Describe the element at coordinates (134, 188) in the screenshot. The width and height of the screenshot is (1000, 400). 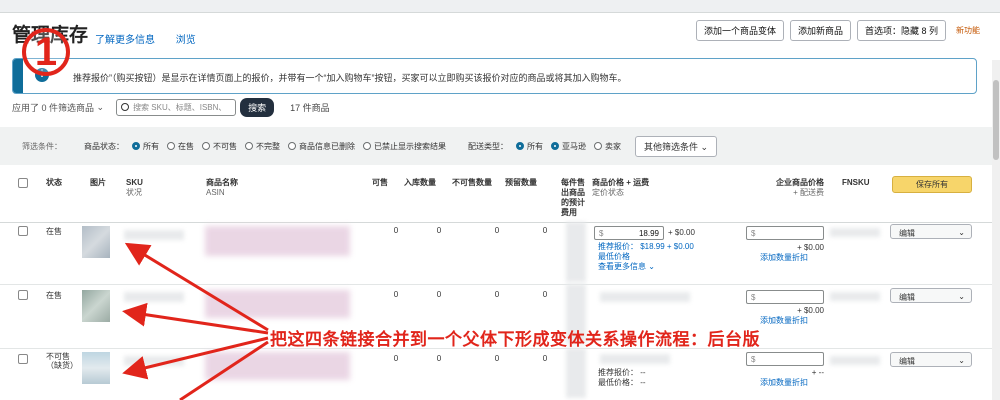
I see `col-sku: SKU 状况` at that location.